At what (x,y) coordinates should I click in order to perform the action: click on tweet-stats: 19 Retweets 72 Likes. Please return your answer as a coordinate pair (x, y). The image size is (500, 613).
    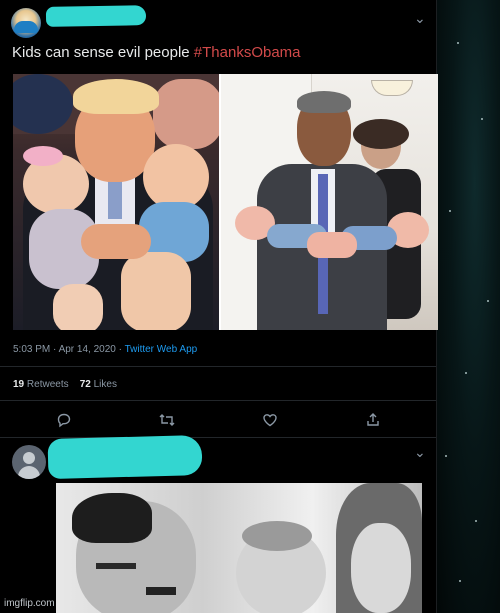
    Looking at the image, I should click on (65, 384).